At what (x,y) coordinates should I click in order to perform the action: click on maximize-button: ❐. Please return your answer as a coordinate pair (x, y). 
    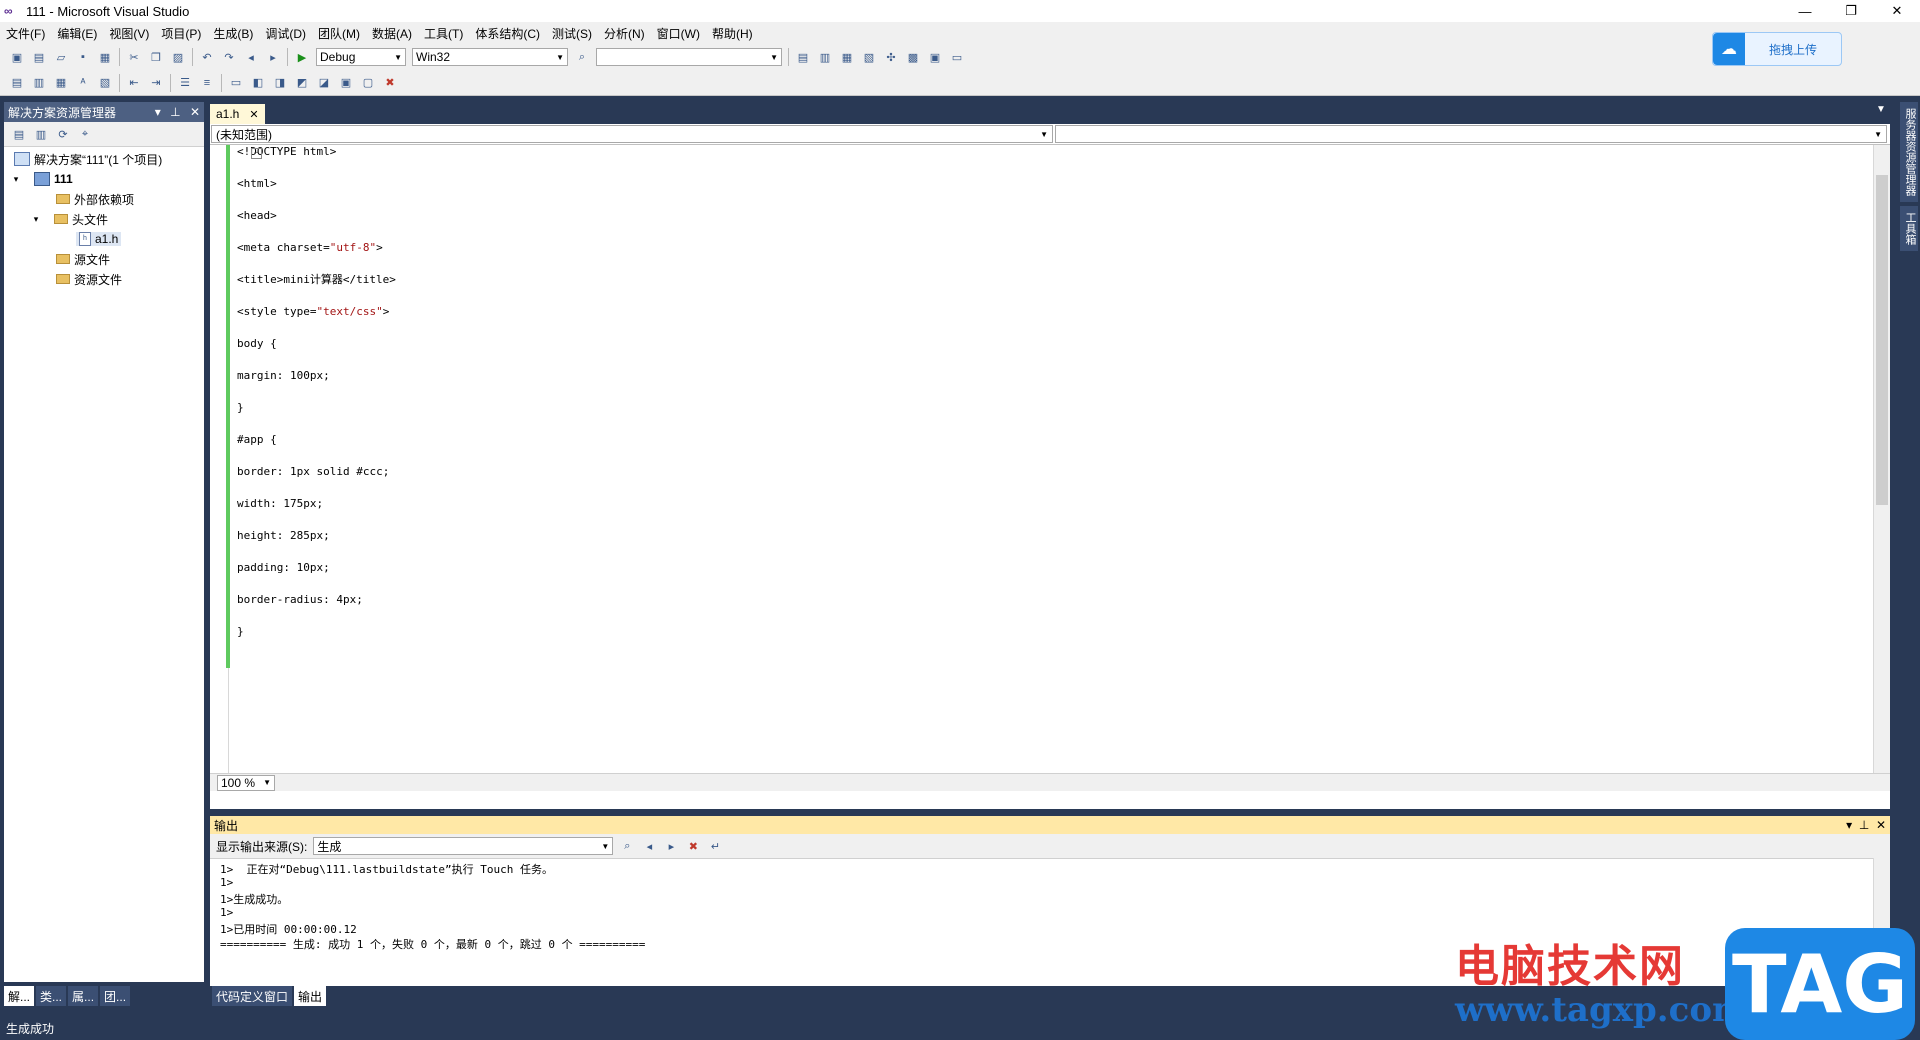
    Looking at the image, I should click on (1851, 11).